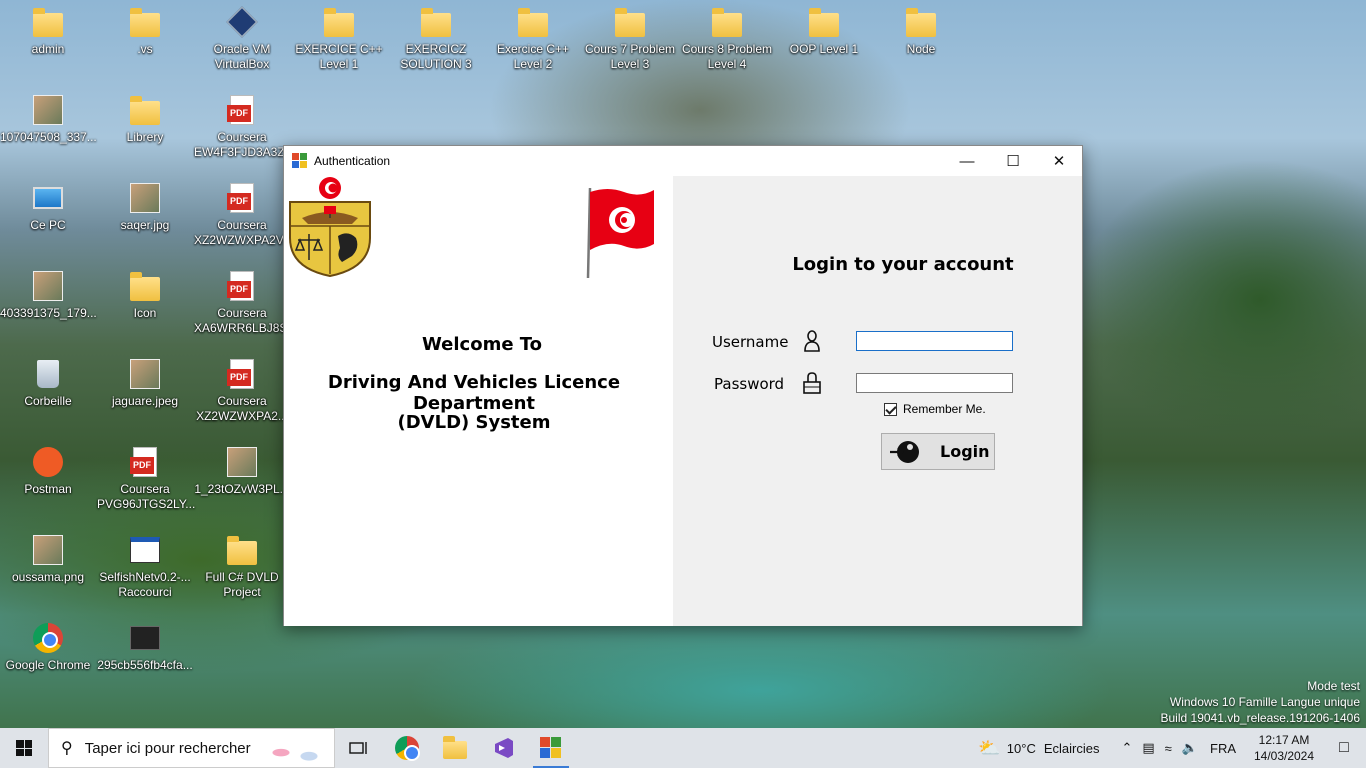 Image resolution: width=1366 pixels, height=768 pixels. I want to click on volume-icon: 🔈, so click(1190, 748).